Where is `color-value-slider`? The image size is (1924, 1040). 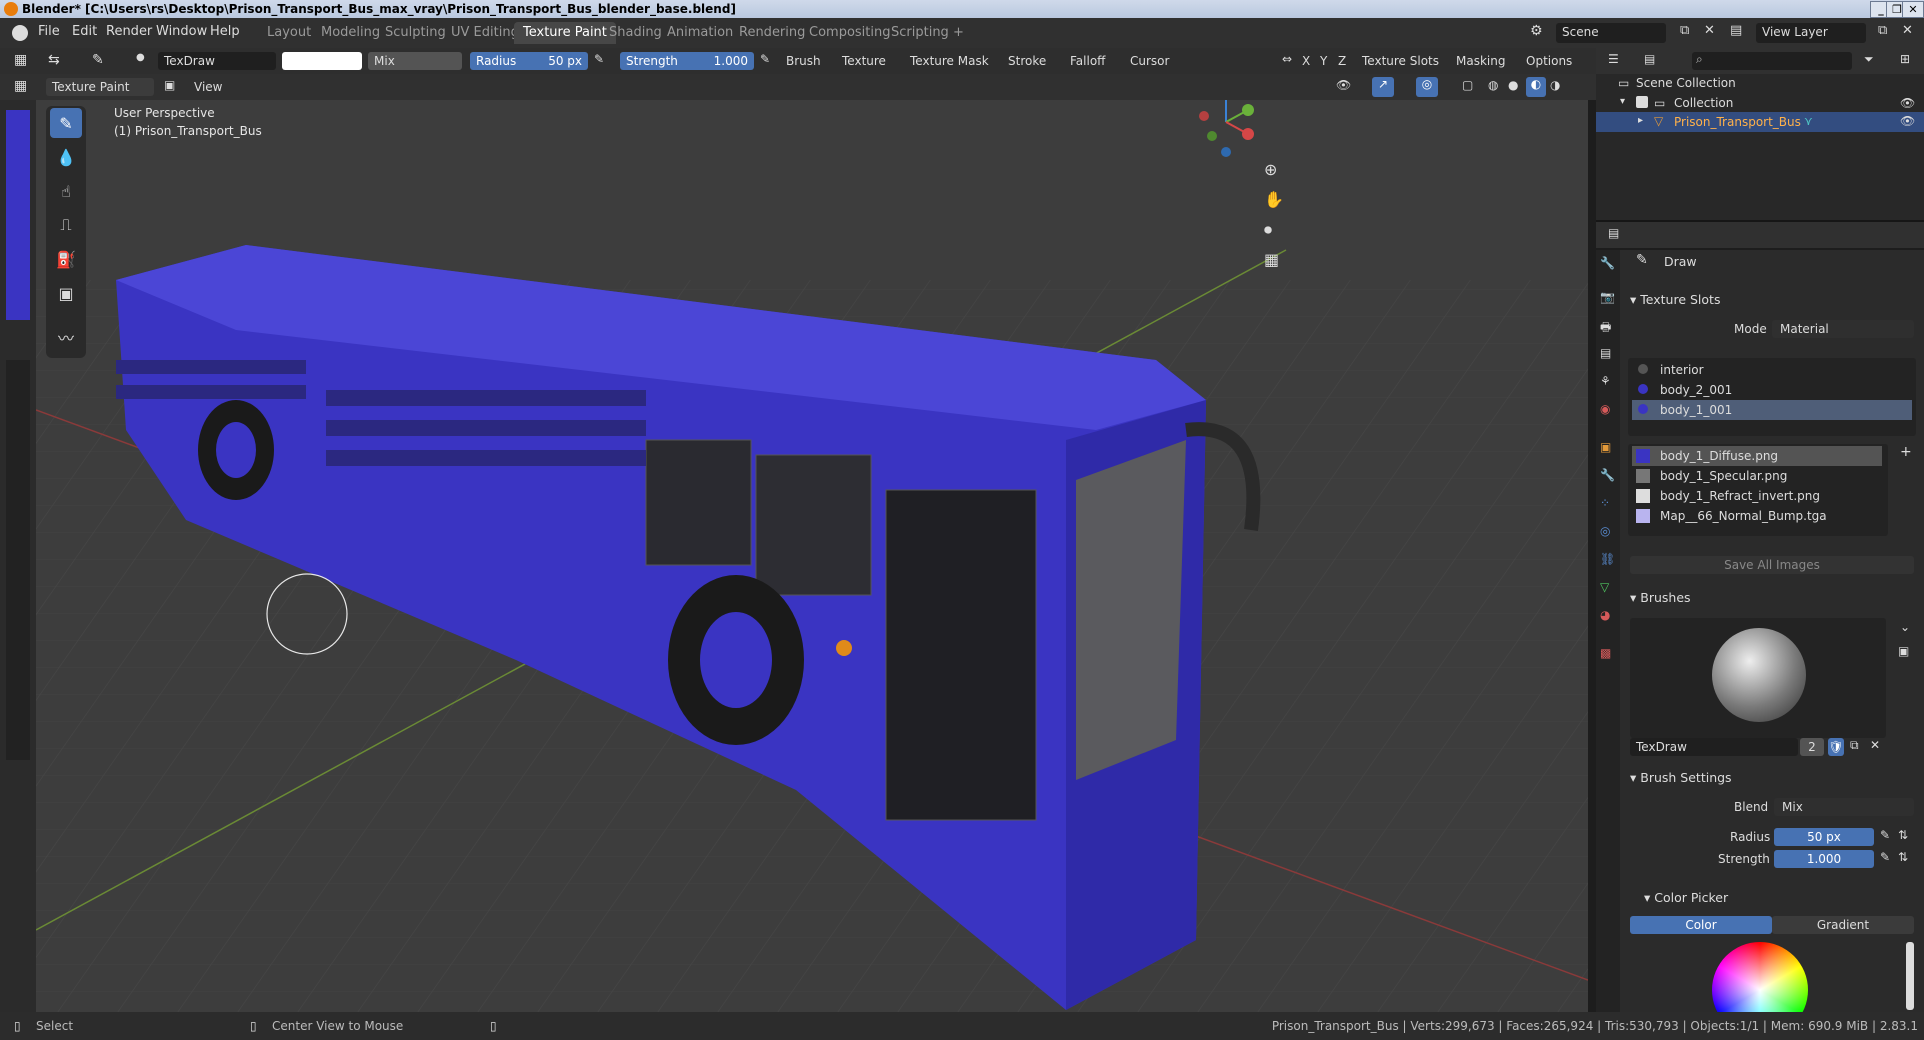 color-value-slider is located at coordinates (1910, 976).